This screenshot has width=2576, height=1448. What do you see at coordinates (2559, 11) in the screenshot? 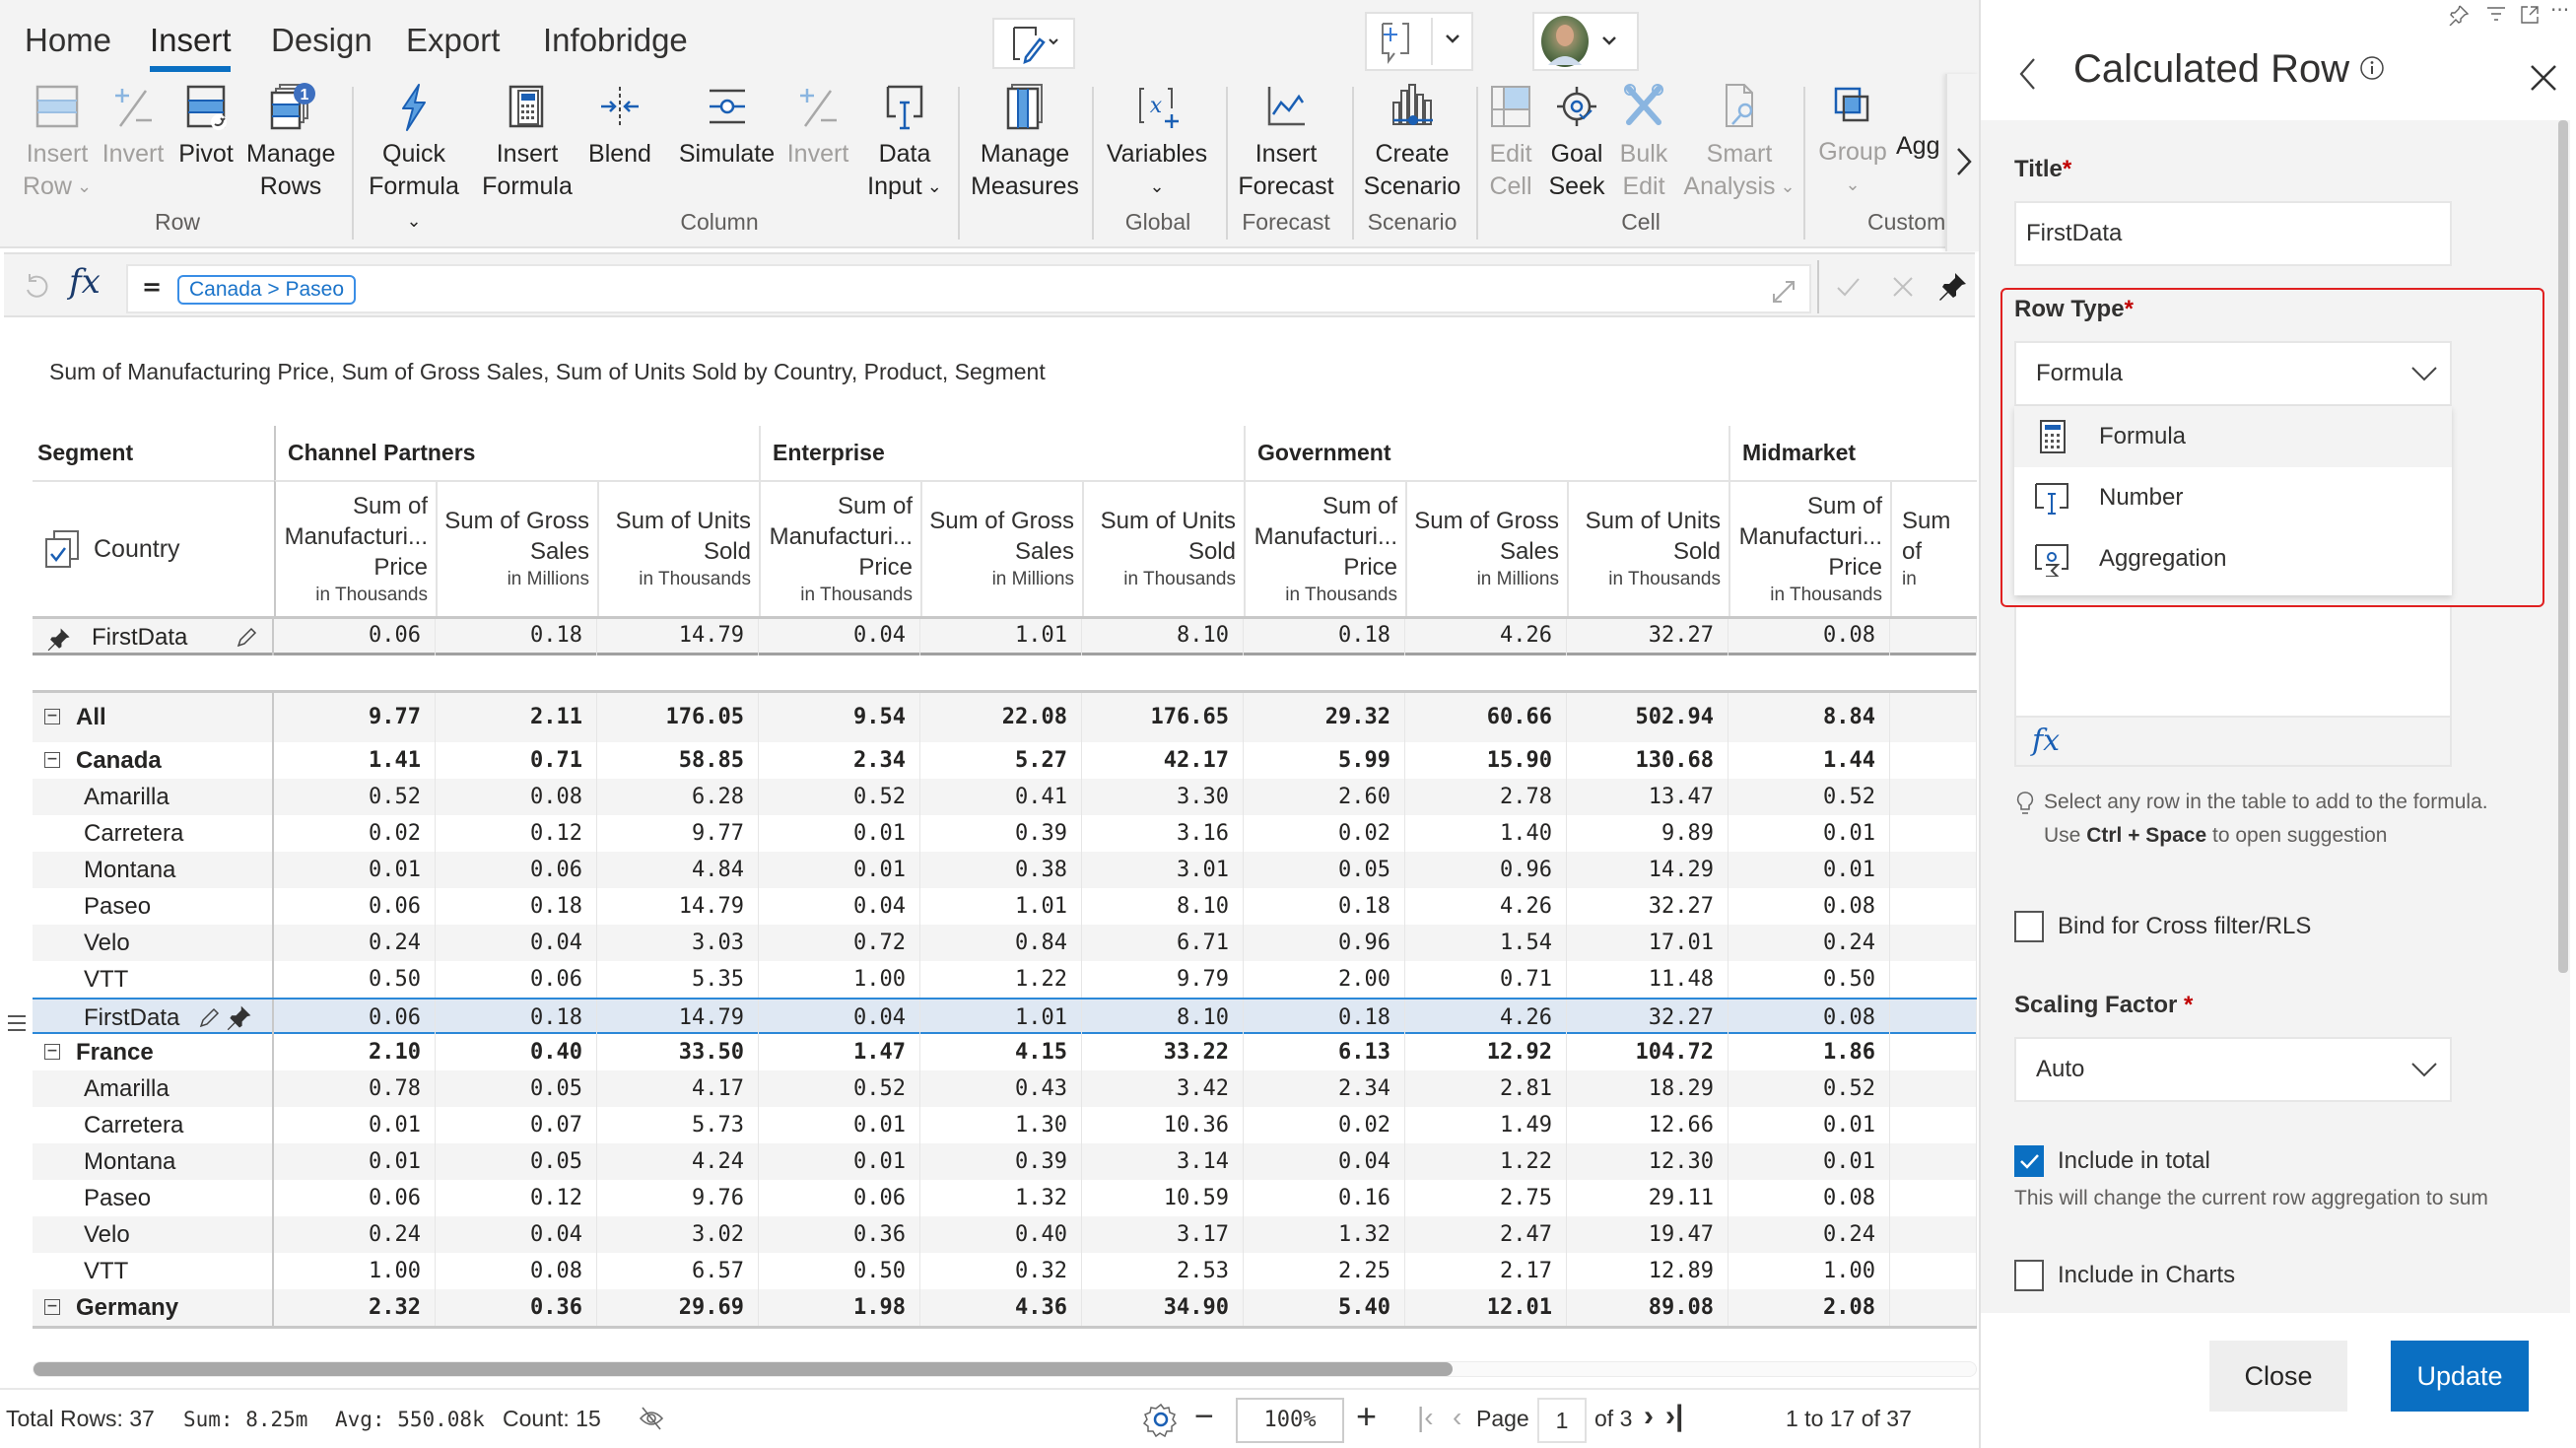
I see `more-options-icon: ···` at bounding box center [2559, 11].